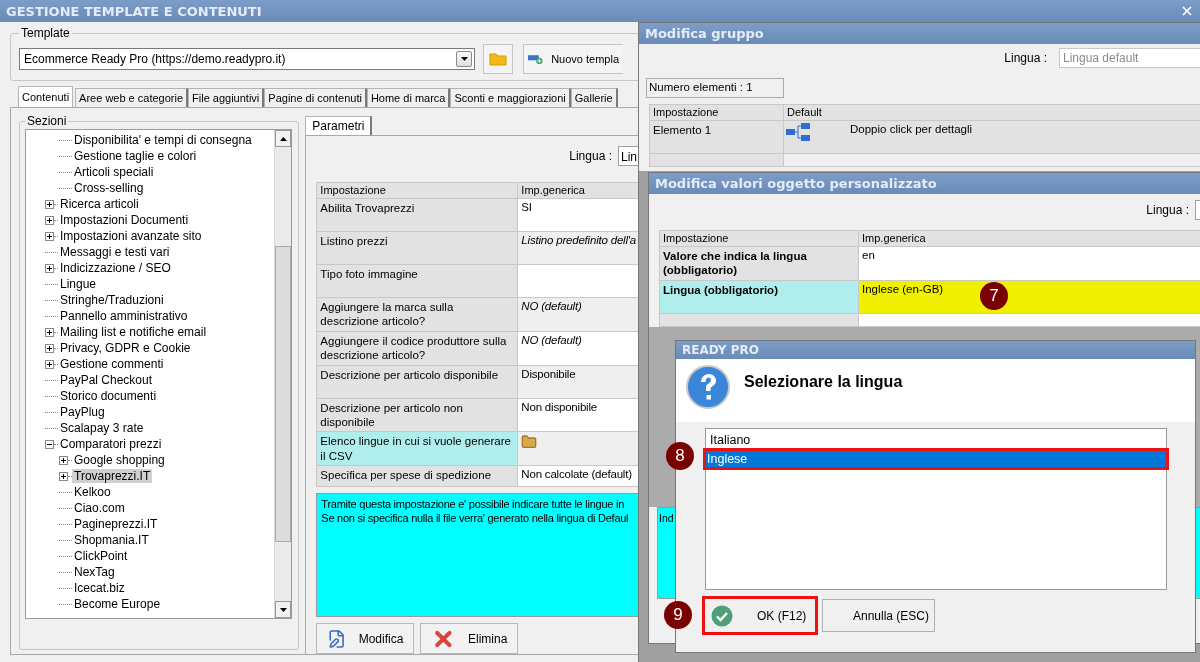 The height and width of the screenshot is (662, 1200). Describe the element at coordinates (417, 248) in the screenshot. I see `table-cell: Listino prezzi` at that location.